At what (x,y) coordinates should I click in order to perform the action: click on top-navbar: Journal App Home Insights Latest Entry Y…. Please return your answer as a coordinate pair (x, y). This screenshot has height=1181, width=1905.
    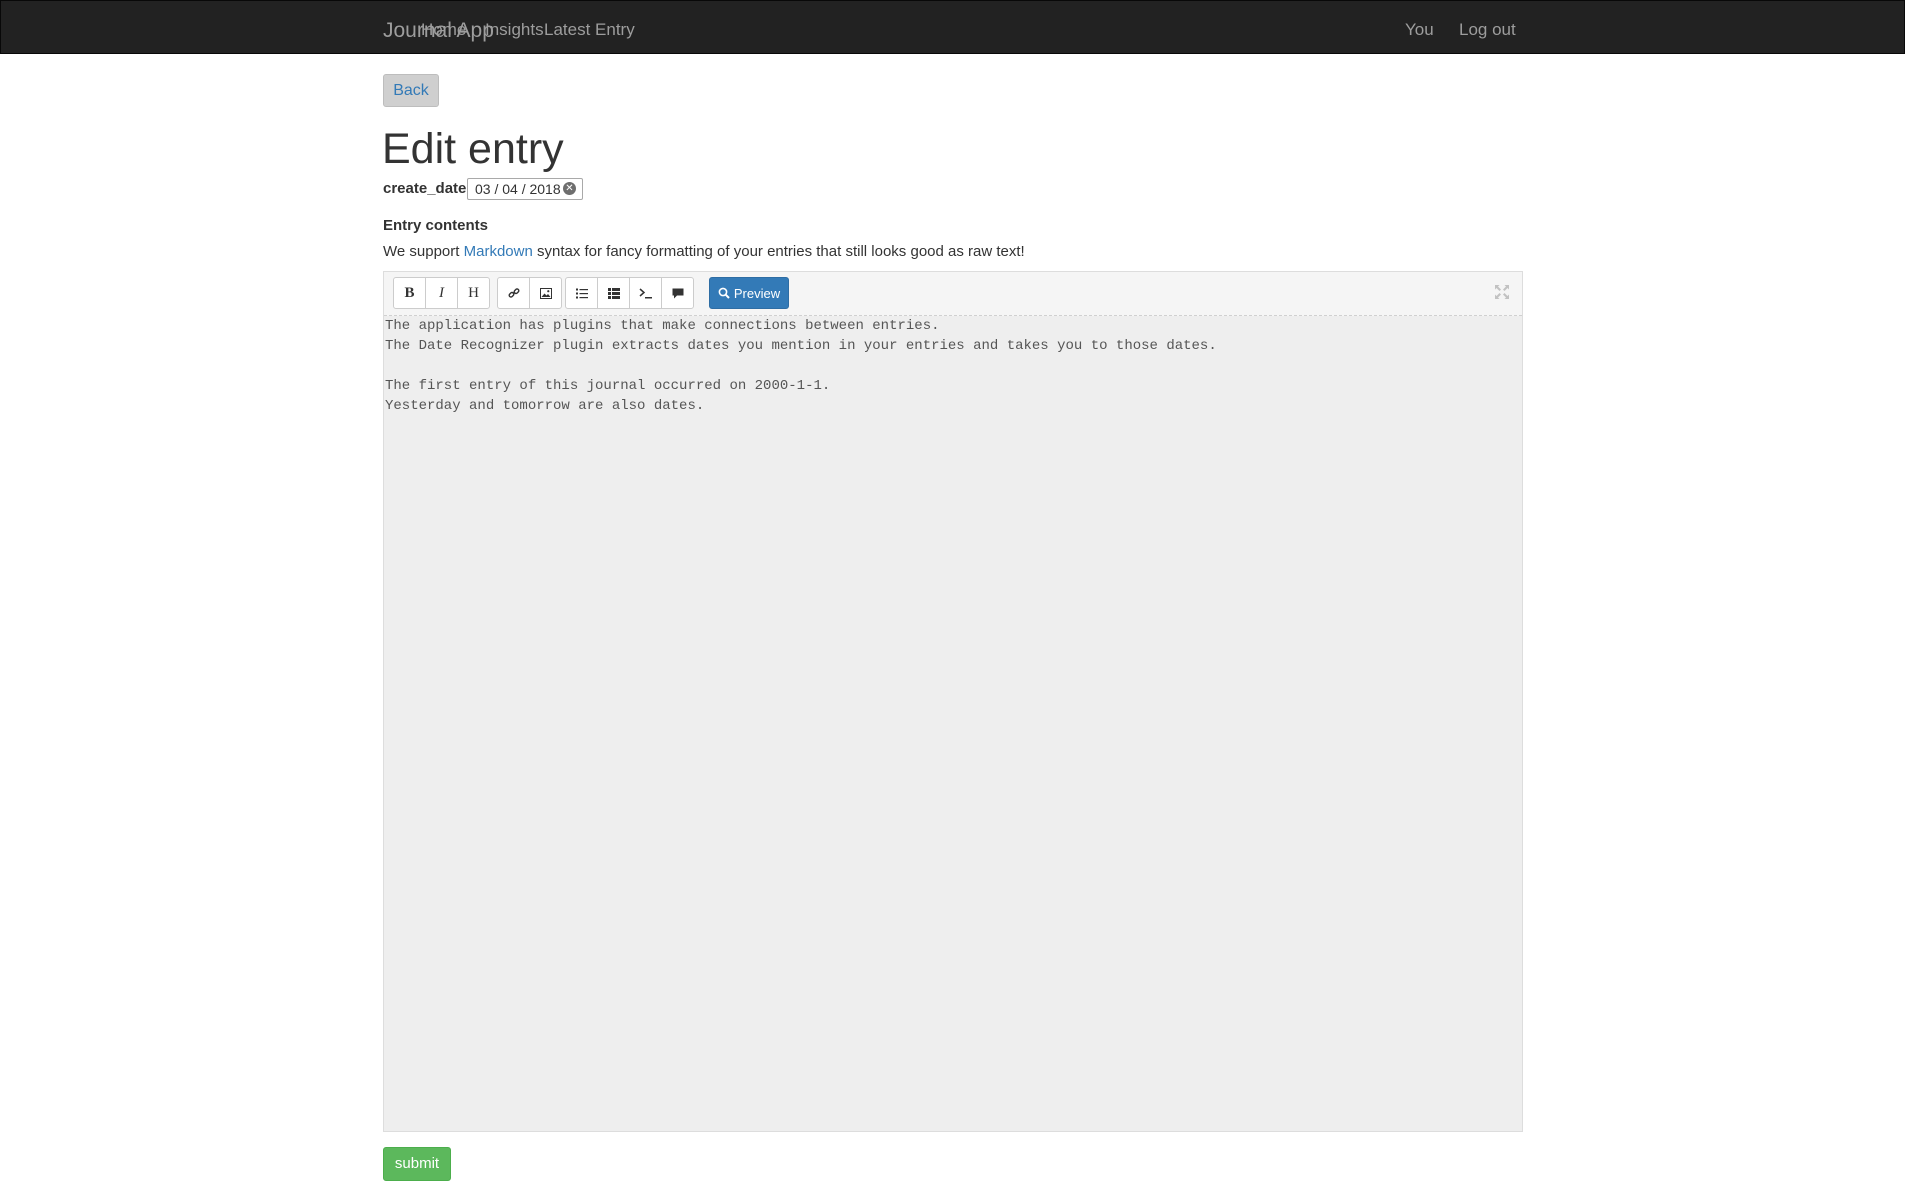
    Looking at the image, I should click on (952, 27).